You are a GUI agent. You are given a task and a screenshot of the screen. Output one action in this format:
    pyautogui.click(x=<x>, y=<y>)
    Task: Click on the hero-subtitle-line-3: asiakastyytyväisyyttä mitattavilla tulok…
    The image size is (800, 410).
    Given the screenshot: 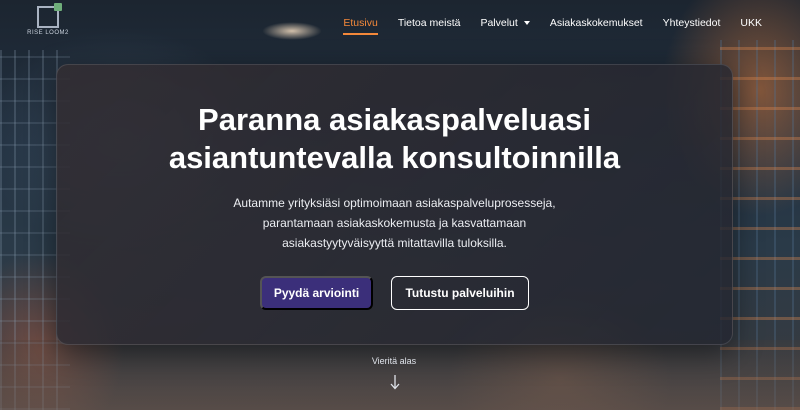 What is the action you would take?
    pyautogui.click(x=394, y=243)
    